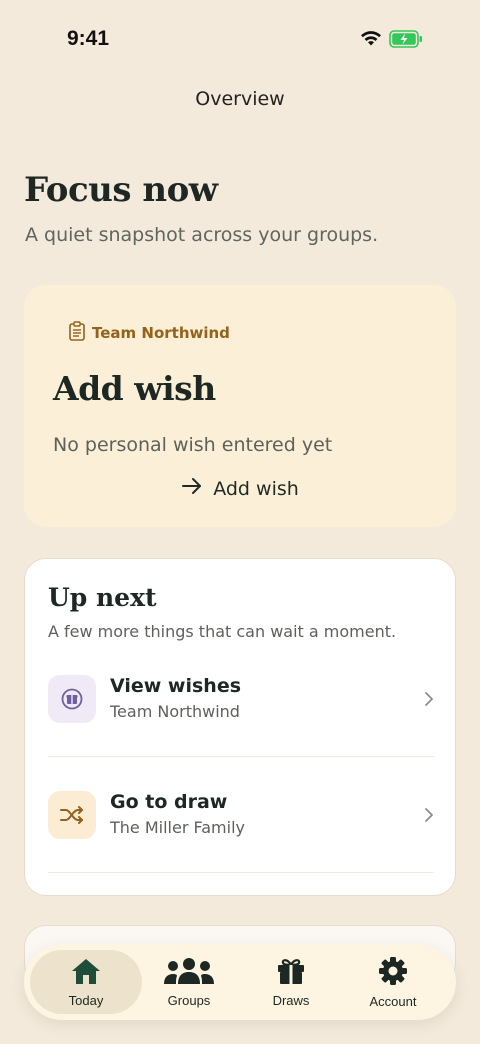 The image size is (480, 1044). Describe the element at coordinates (371, 40) in the screenshot. I see `wifi-icon` at that location.